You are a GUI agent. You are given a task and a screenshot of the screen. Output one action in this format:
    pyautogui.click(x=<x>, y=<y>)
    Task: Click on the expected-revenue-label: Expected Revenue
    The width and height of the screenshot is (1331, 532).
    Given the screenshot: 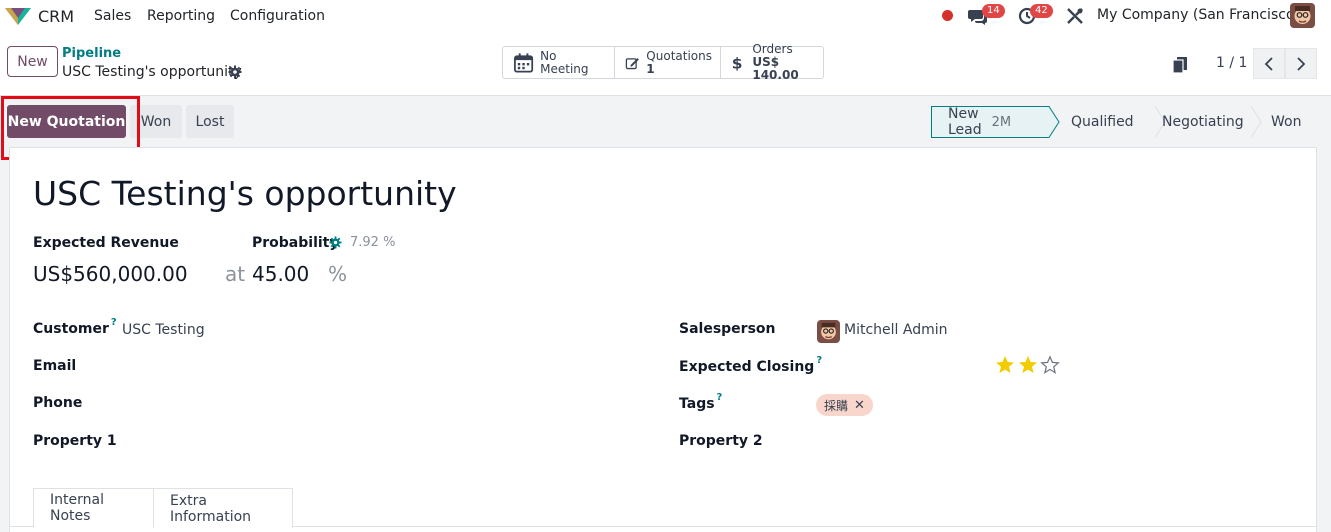 What is the action you would take?
    pyautogui.click(x=106, y=243)
    